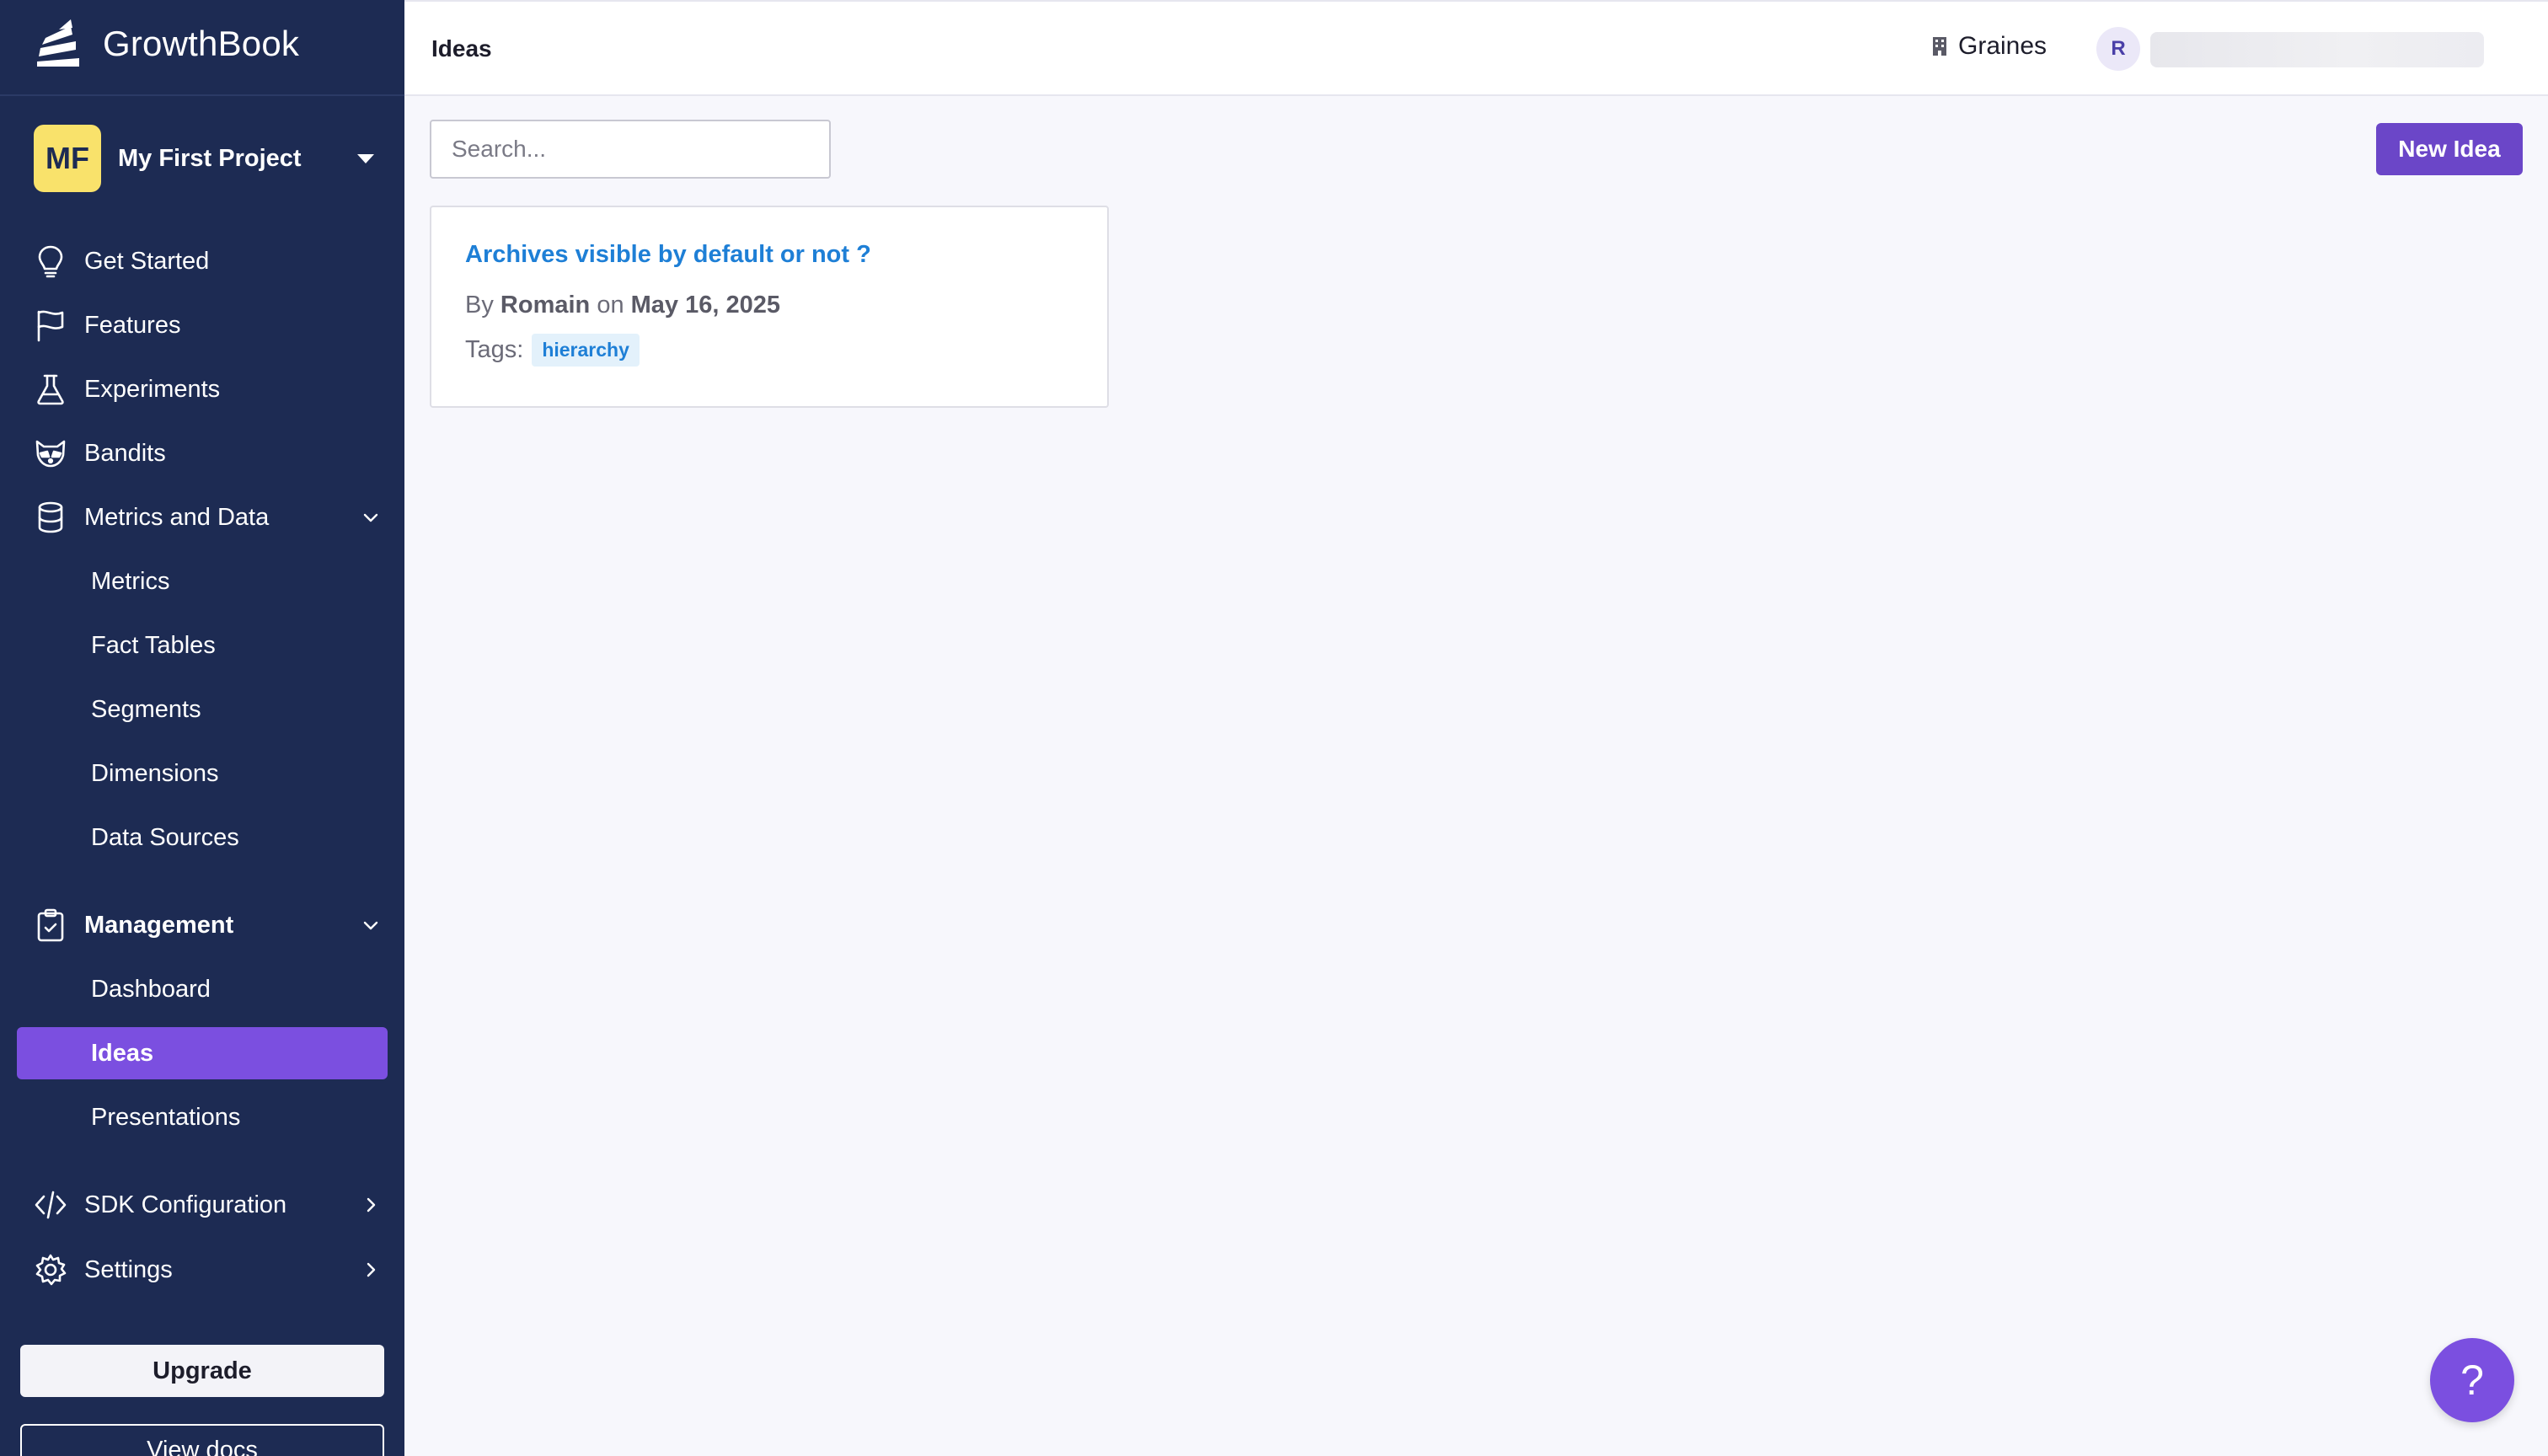 The height and width of the screenshot is (1456, 2548). I want to click on sidebar-item-label: Settings, so click(128, 1269).